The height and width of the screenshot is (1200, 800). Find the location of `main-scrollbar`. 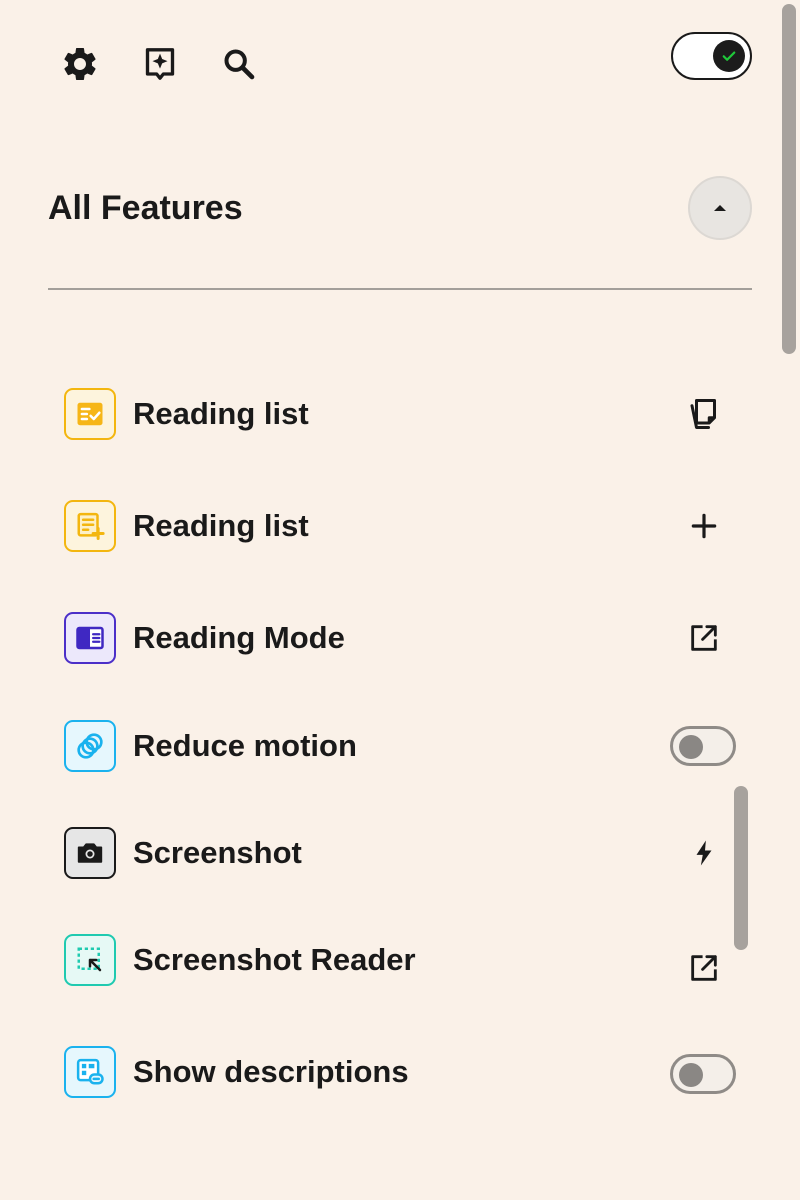

main-scrollbar is located at coordinates (789, 179).